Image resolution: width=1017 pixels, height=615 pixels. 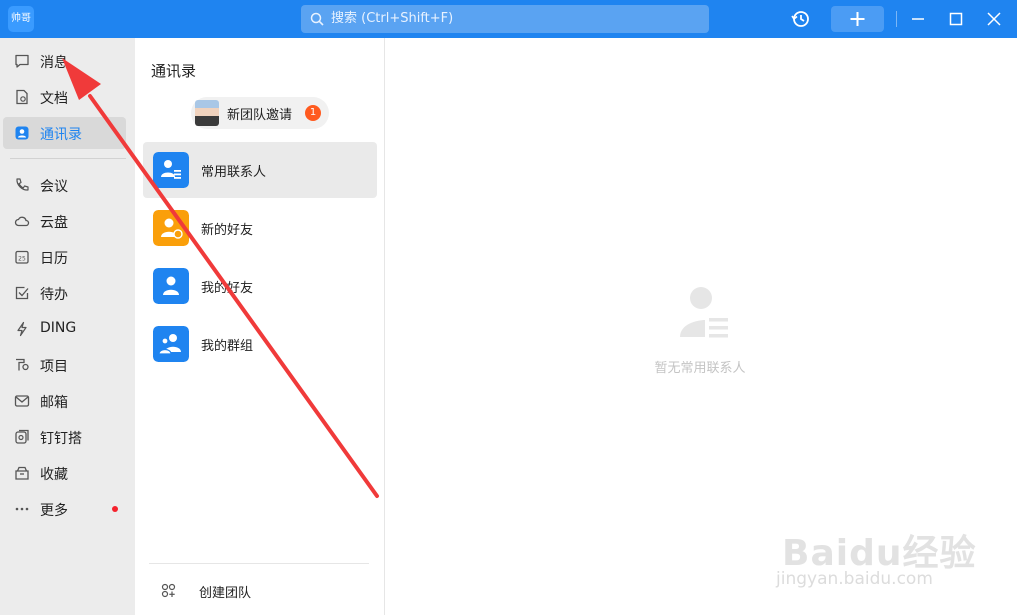 What do you see at coordinates (260, 286) in the screenshot?
I see `list-item-my-friends: 我的好友` at bounding box center [260, 286].